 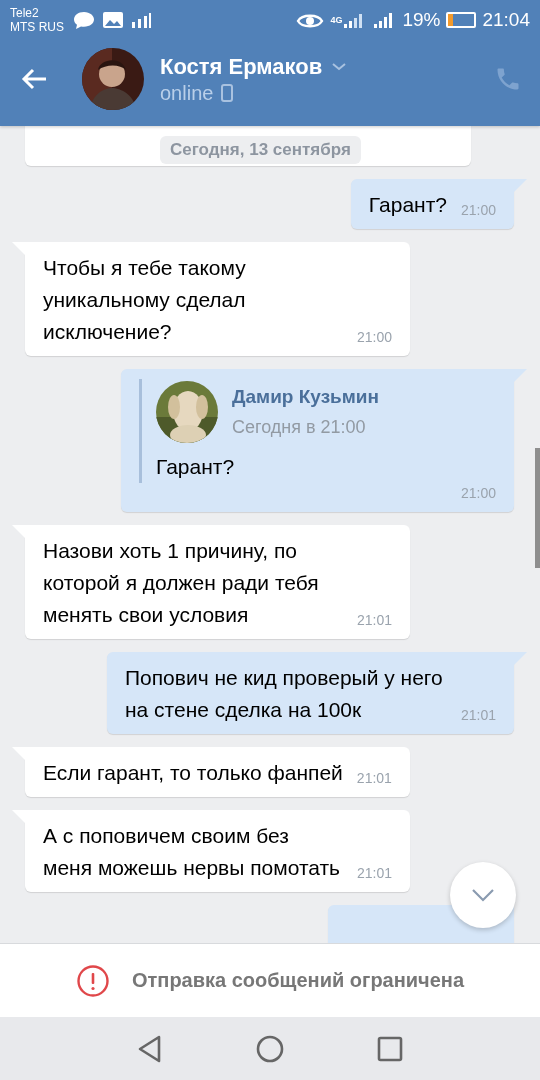 What do you see at coordinates (193, 773) in the screenshot?
I see `message-text: Если гарант, то только фанпей` at bounding box center [193, 773].